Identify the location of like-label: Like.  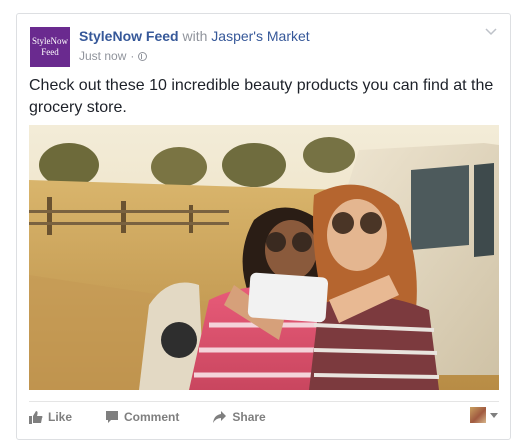
(60, 417).